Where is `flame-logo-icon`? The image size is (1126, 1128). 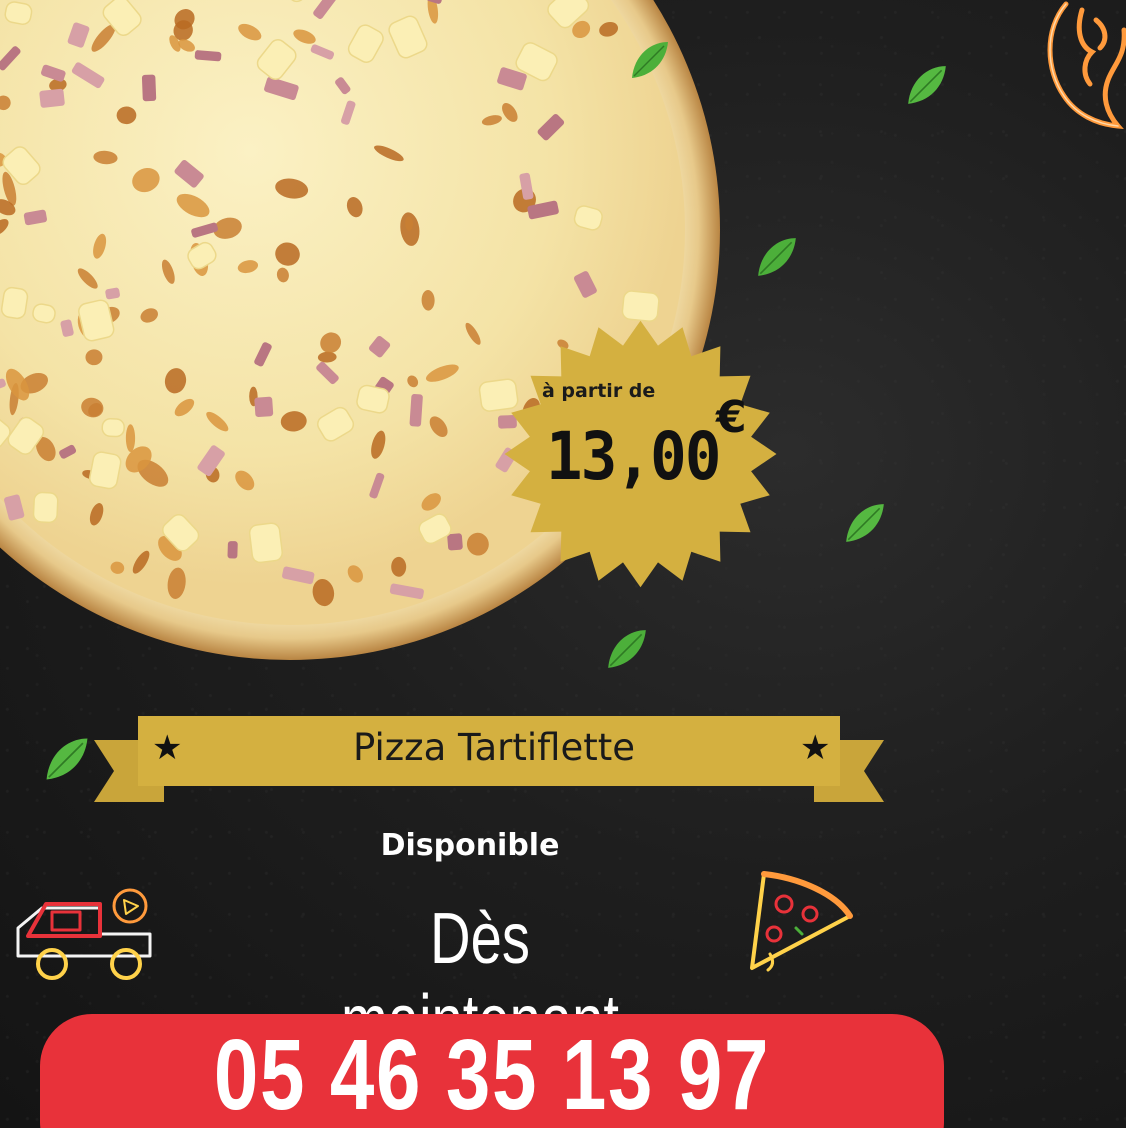
flame-logo-icon is located at coordinates (1086, 65).